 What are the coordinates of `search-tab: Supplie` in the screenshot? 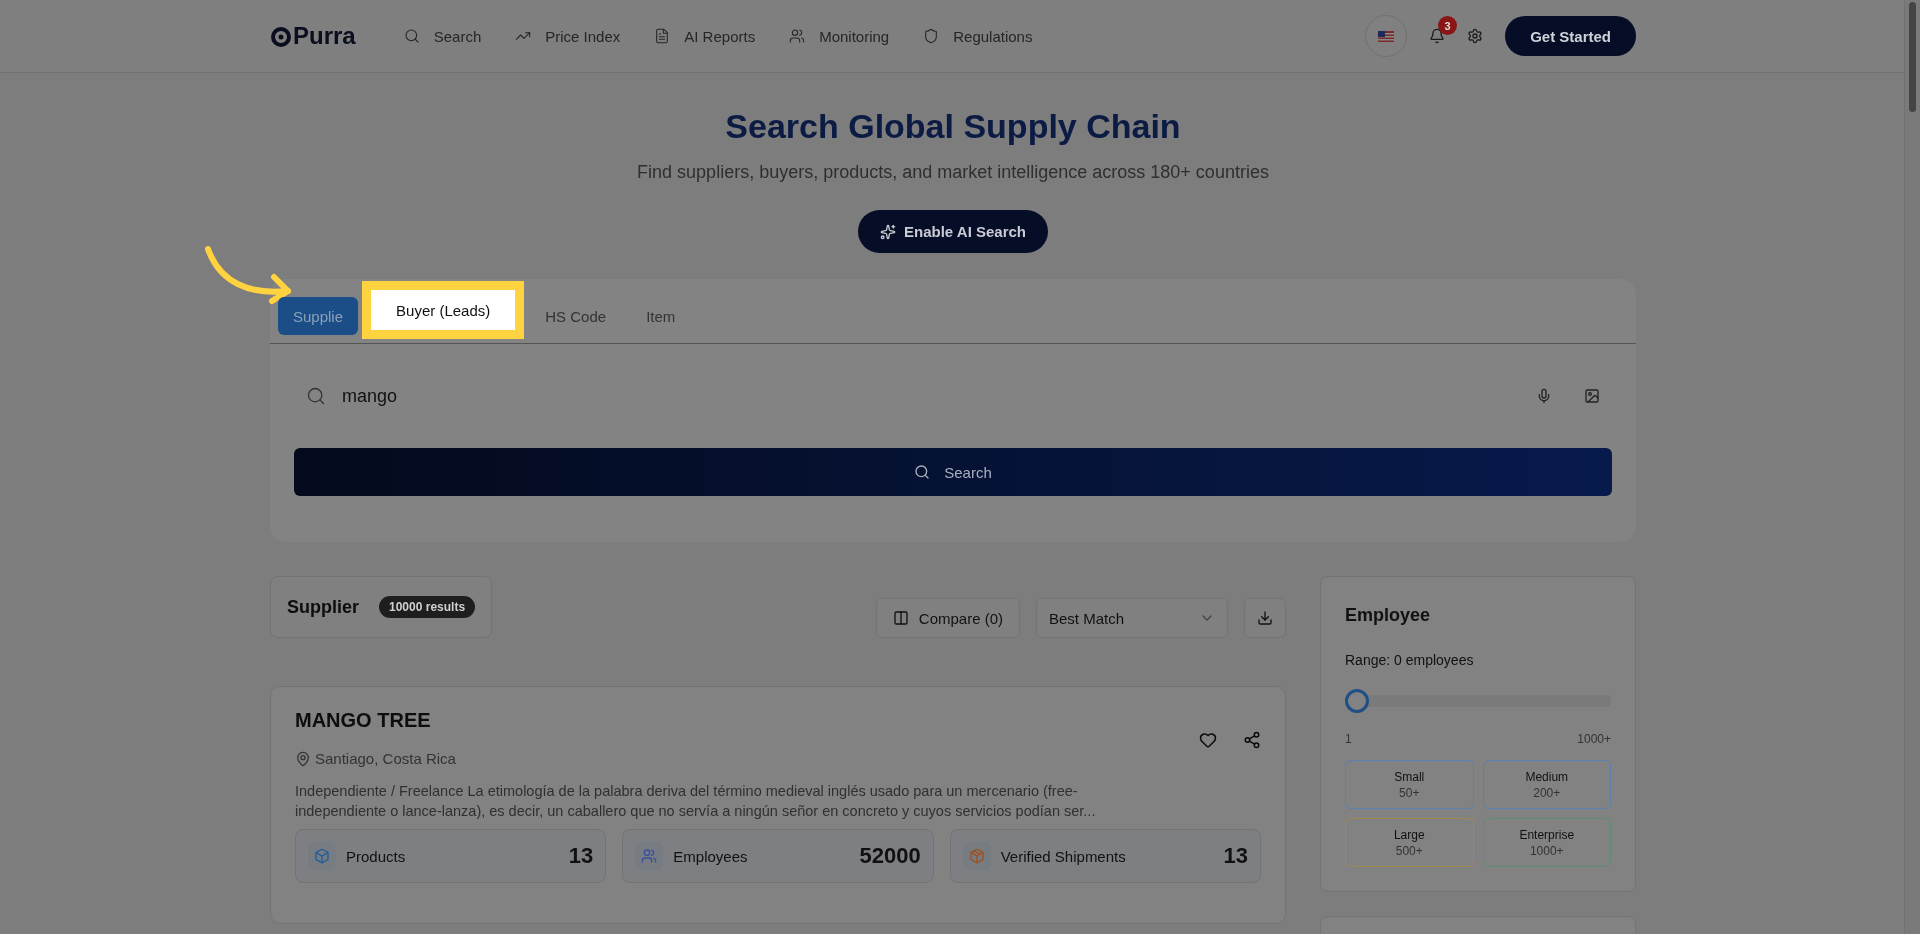 It's located at (318, 316).